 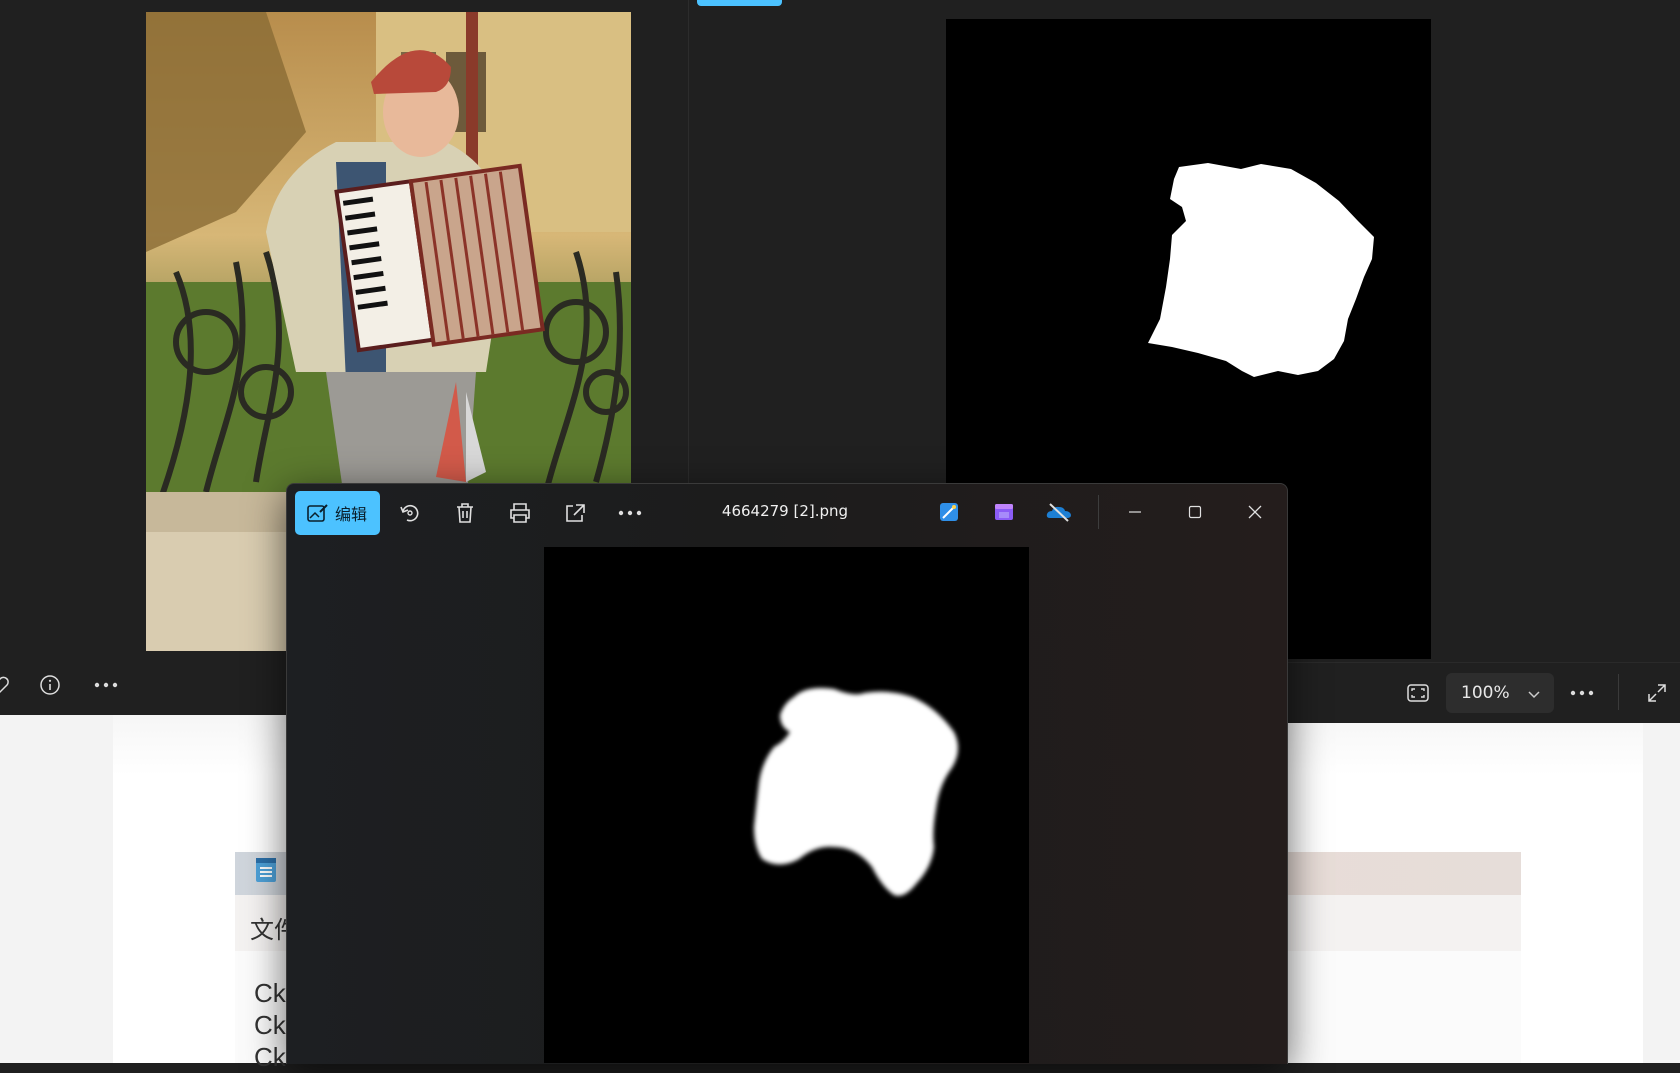 What do you see at coordinates (50, 685) in the screenshot?
I see `info-icon` at bounding box center [50, 685].